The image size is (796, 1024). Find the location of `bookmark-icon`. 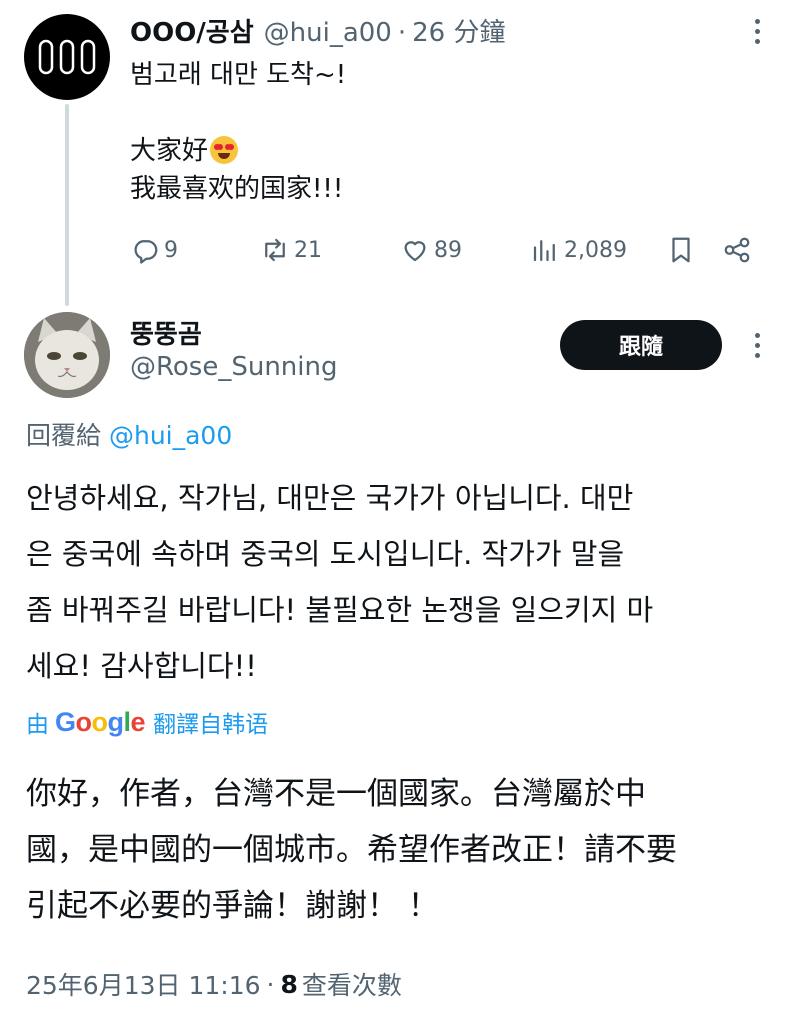

bookmark-icon is located at coordinates (681, 250).